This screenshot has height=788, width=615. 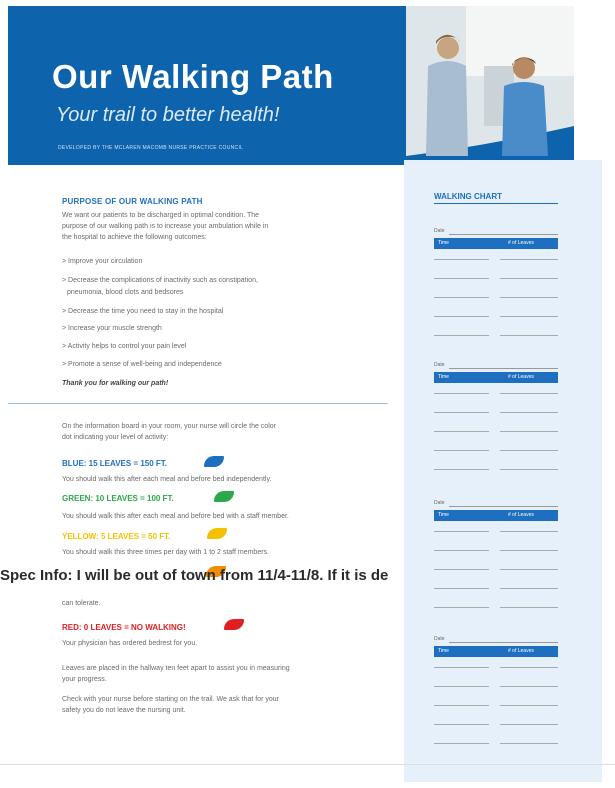 I want to click on red-leaf-icon, so click(x=234, y=624).